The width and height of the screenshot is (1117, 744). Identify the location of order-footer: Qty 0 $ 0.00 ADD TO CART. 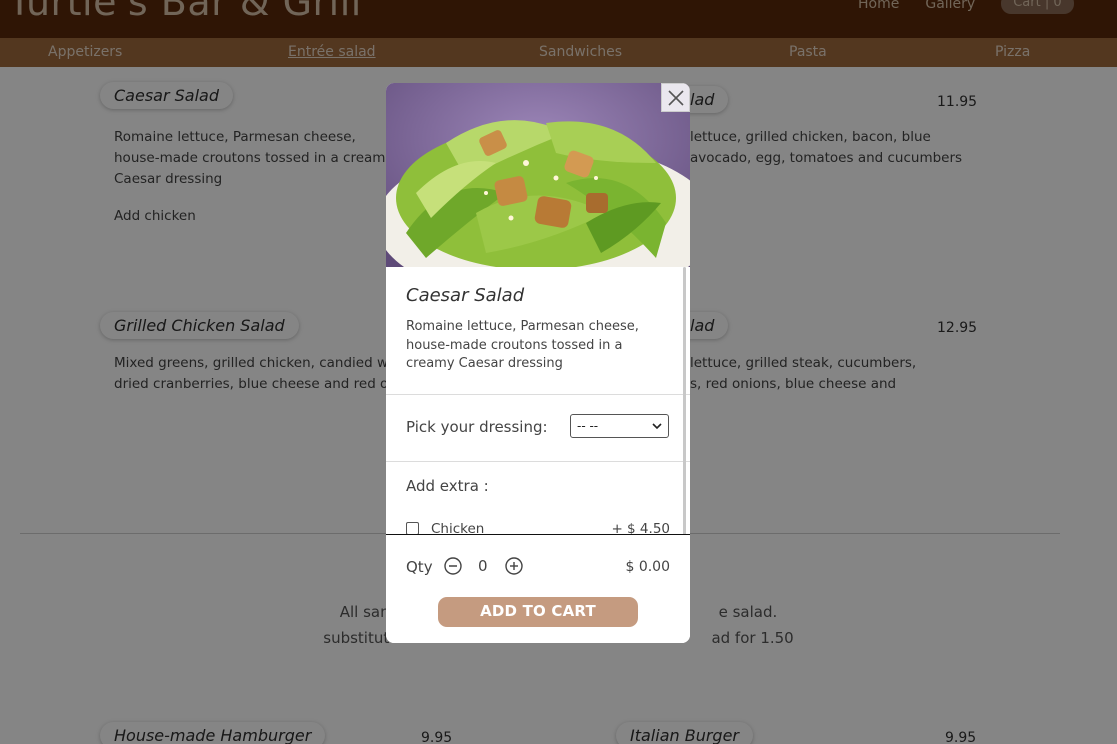
(538, 589).